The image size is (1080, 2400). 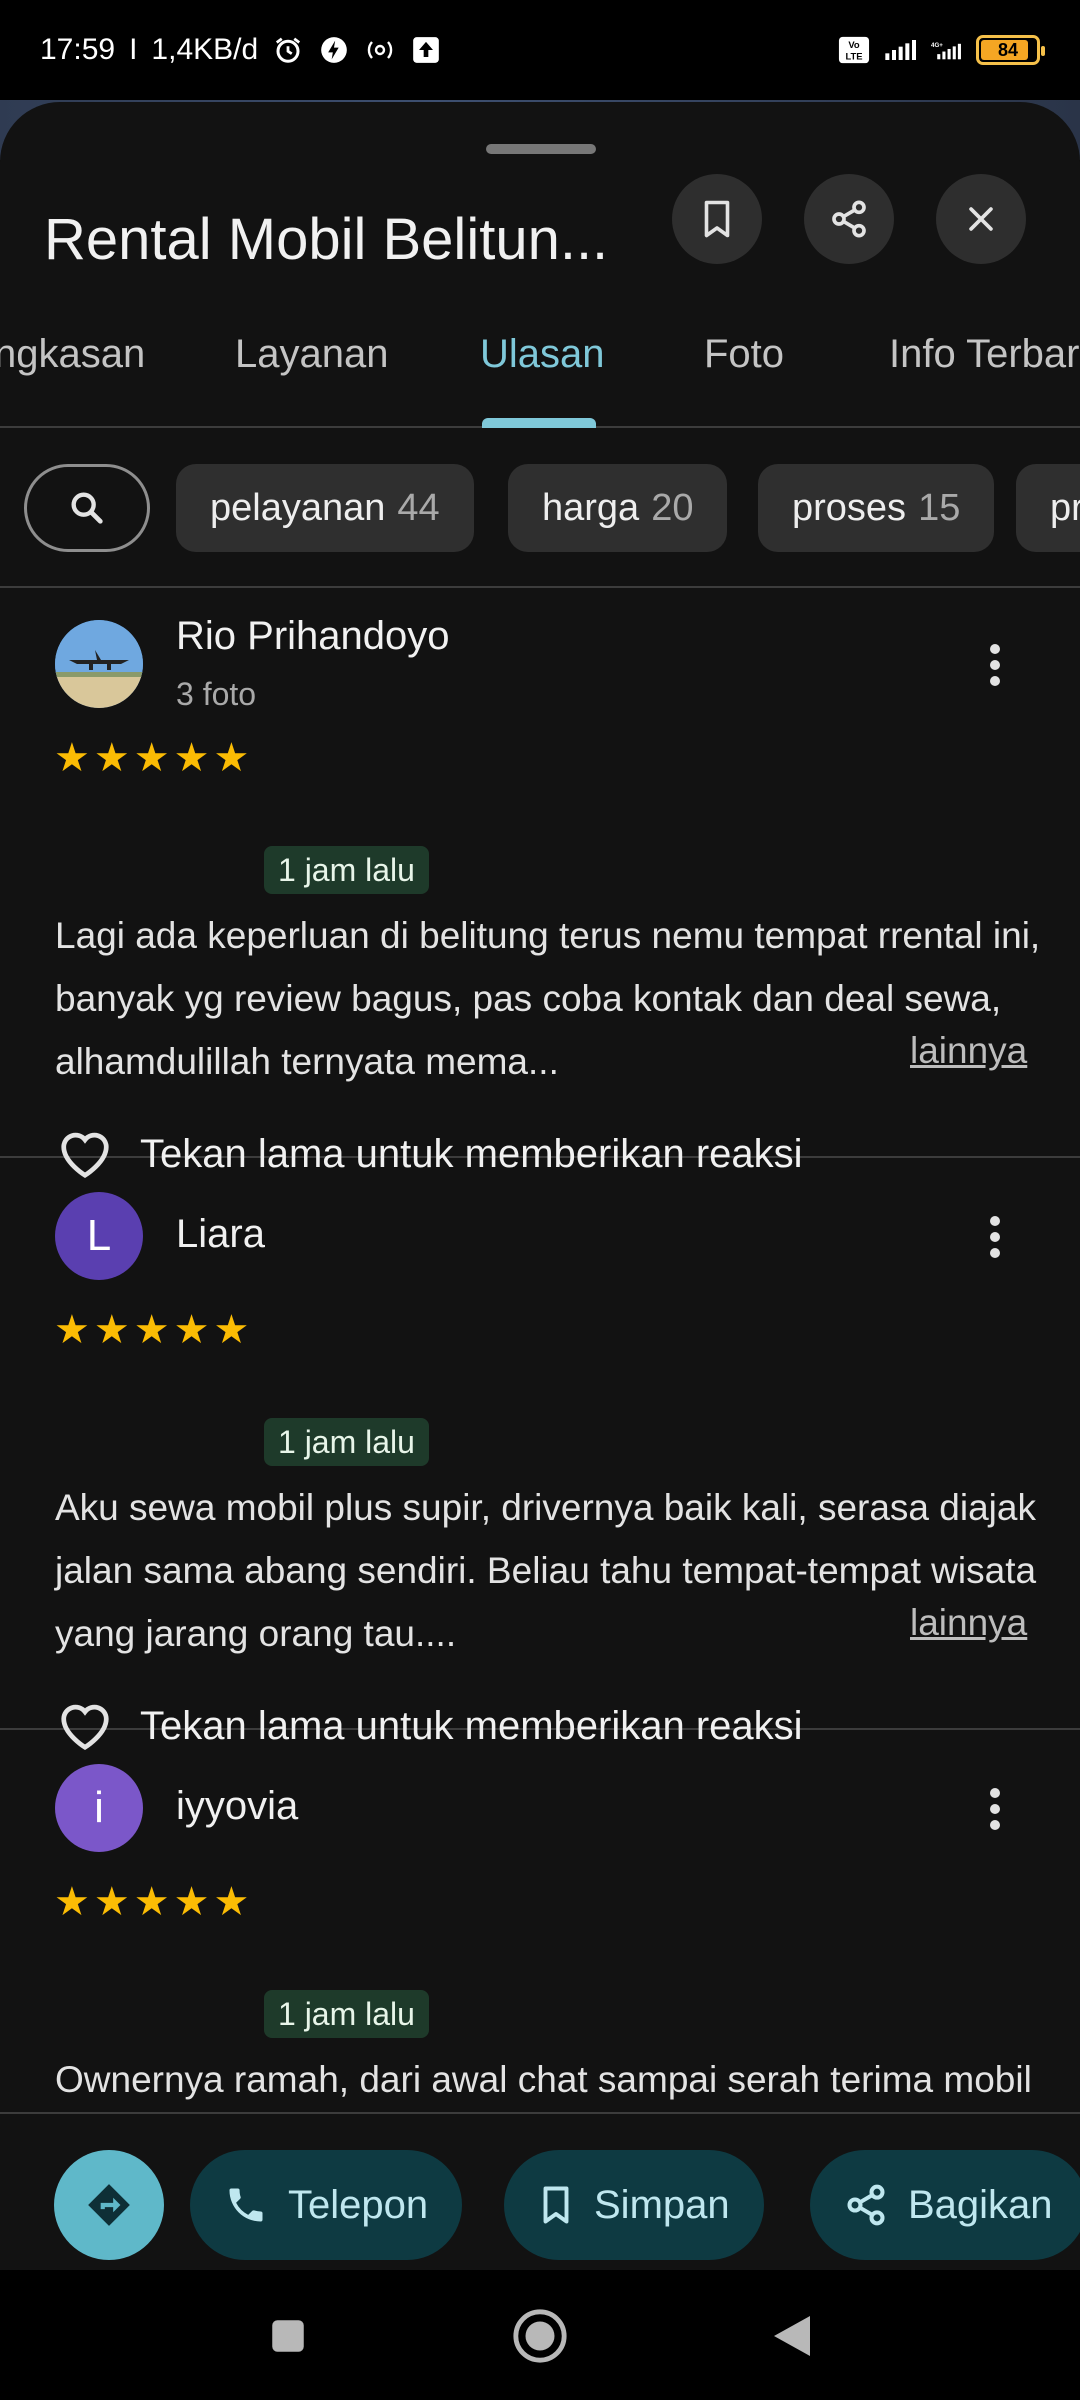 What do you see at coordinates (984, 354) in the screenshot?
I see `tab-updates: Info Terbaru` at bounding box center [984, 354].